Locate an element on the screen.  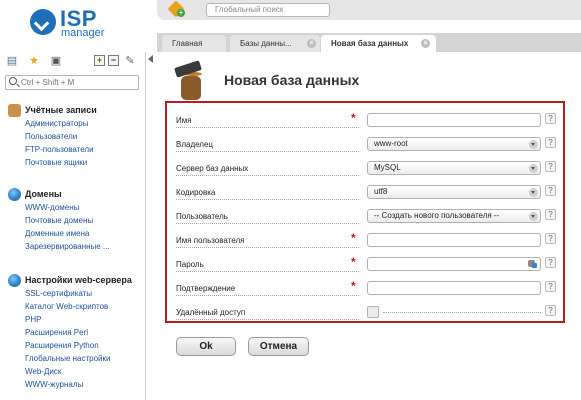
nav-item-users: Пользователи is located at coordinates (77, 136).